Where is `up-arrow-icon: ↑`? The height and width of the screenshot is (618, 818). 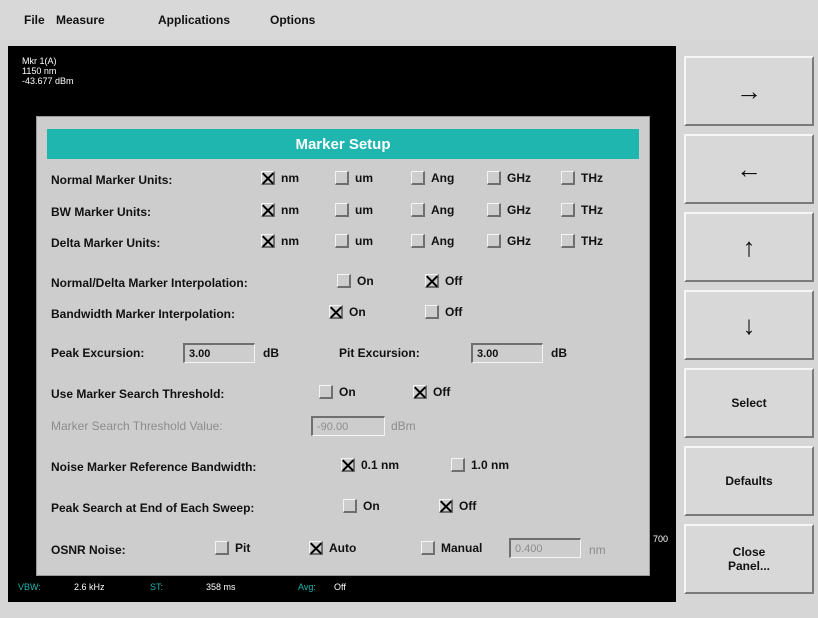
up-arrow-icon: ↑ is located at coordinates (749, 247).